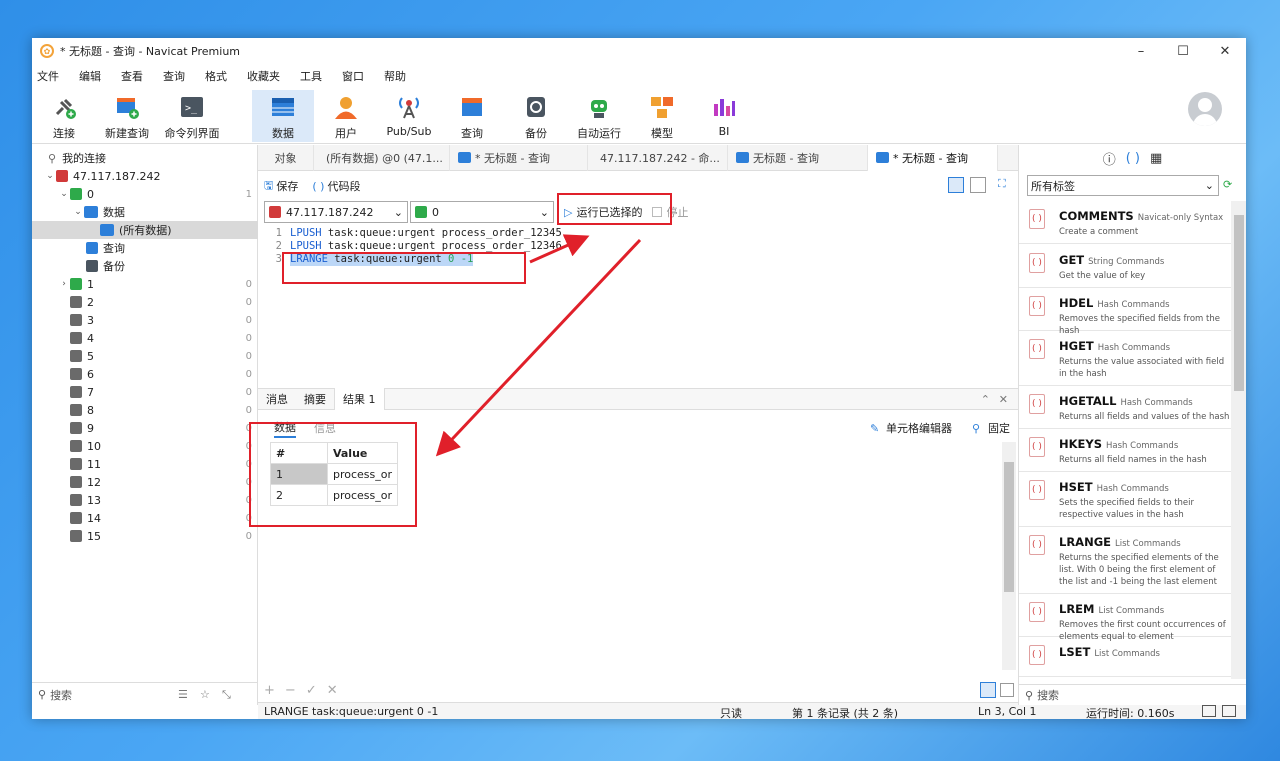 The height and width of the screenshot is (761, 1280). Describe the element at coordinates (1125, 657) in the screenshot. I see `snippet-item: ( ) LSET List Commands` at that location.